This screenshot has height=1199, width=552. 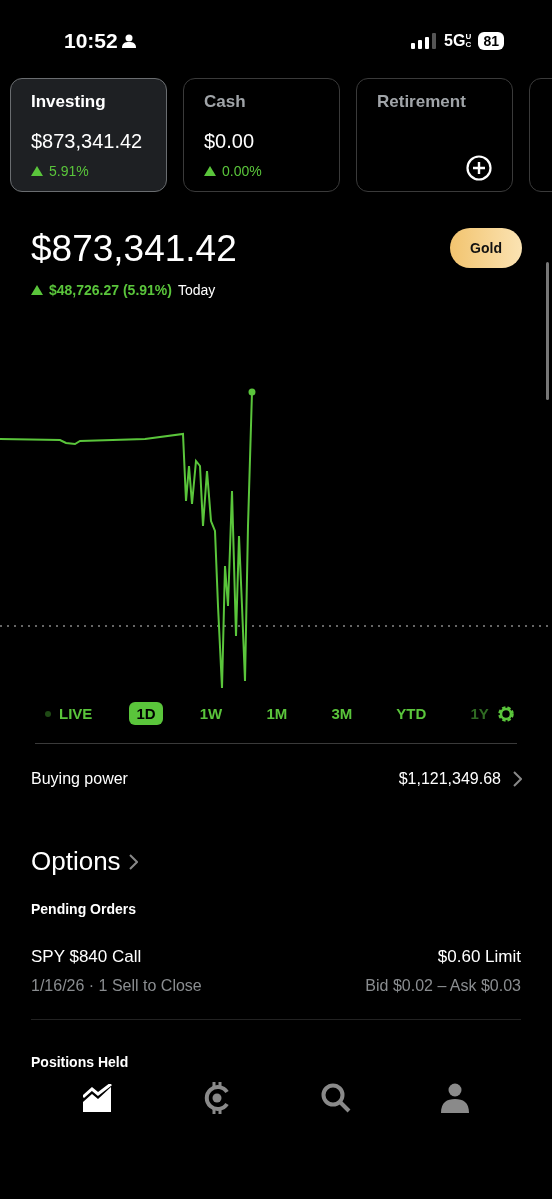 I want to click on buying-power-value: $1,121,349.68, so click(x=449, y=779).